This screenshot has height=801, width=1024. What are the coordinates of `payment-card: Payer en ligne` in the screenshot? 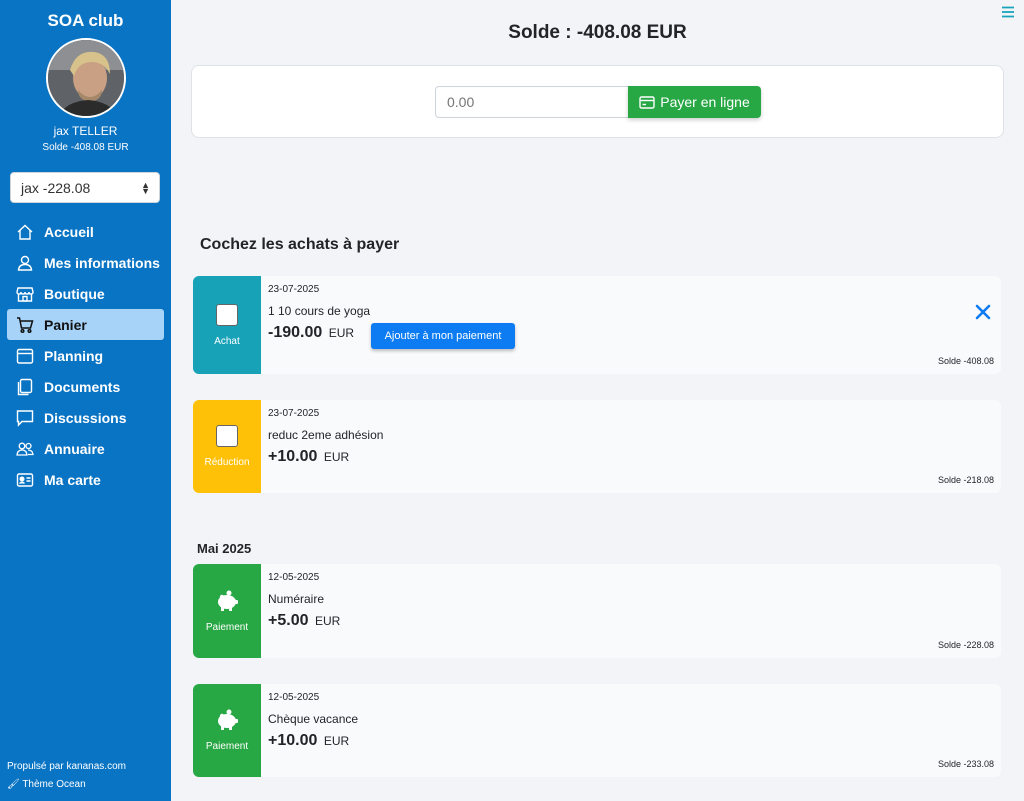 It's located at (597, 101).